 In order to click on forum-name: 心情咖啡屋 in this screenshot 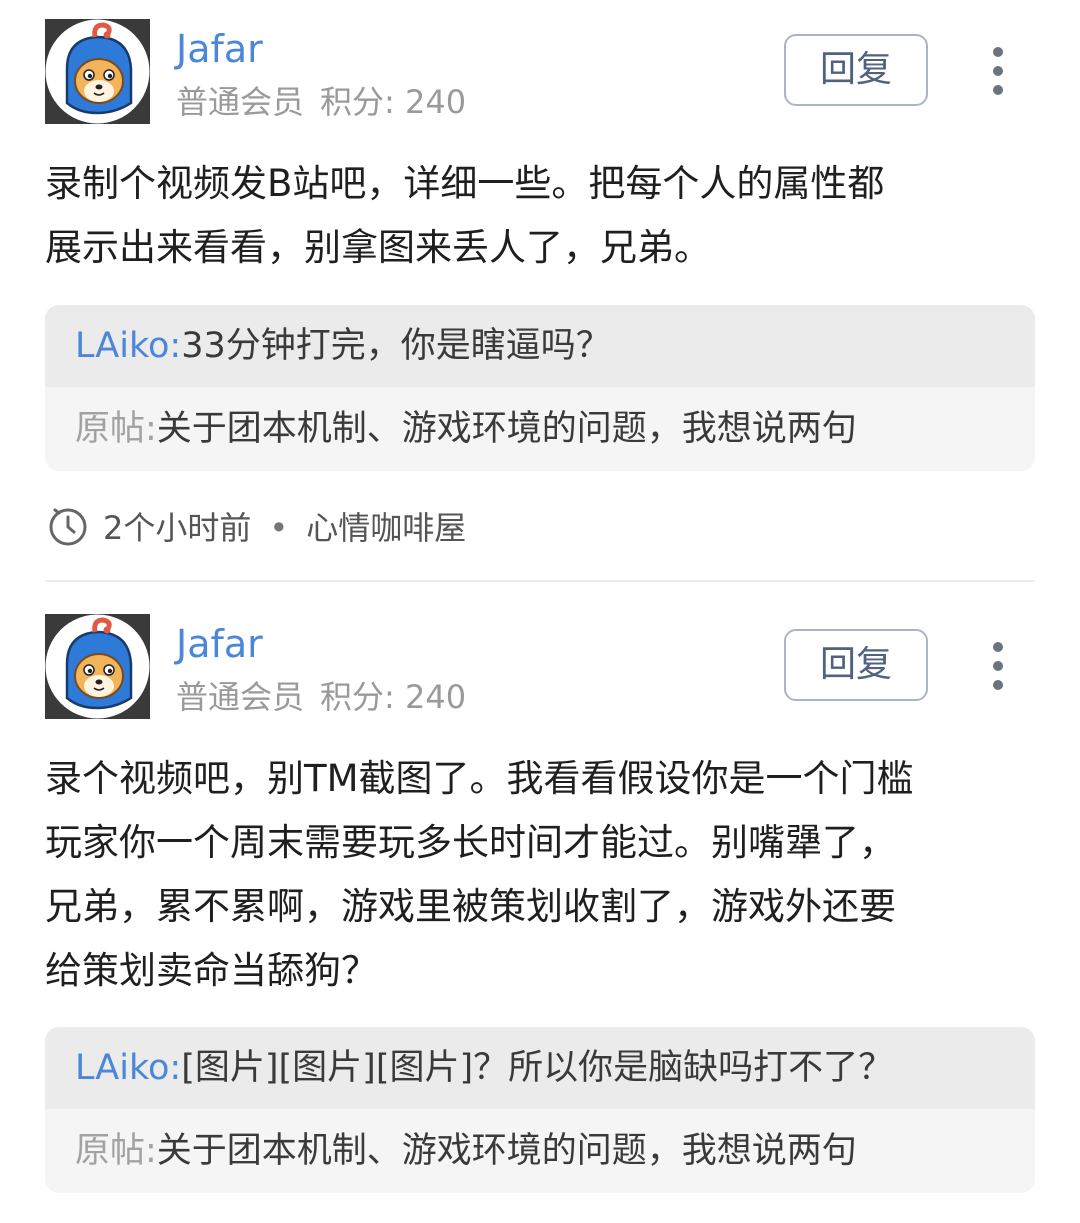, I will do `click(386, 528)`.